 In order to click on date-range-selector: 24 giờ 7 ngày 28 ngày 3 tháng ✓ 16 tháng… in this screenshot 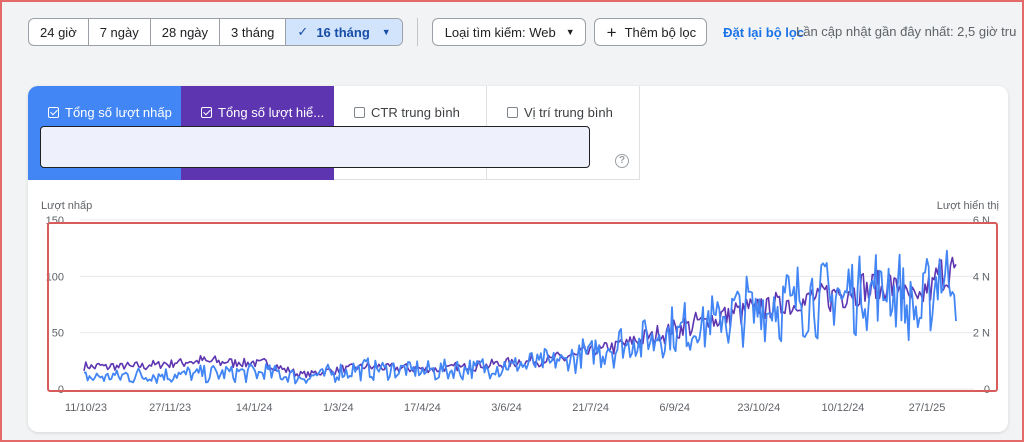, I will do `click(215, 32)`.